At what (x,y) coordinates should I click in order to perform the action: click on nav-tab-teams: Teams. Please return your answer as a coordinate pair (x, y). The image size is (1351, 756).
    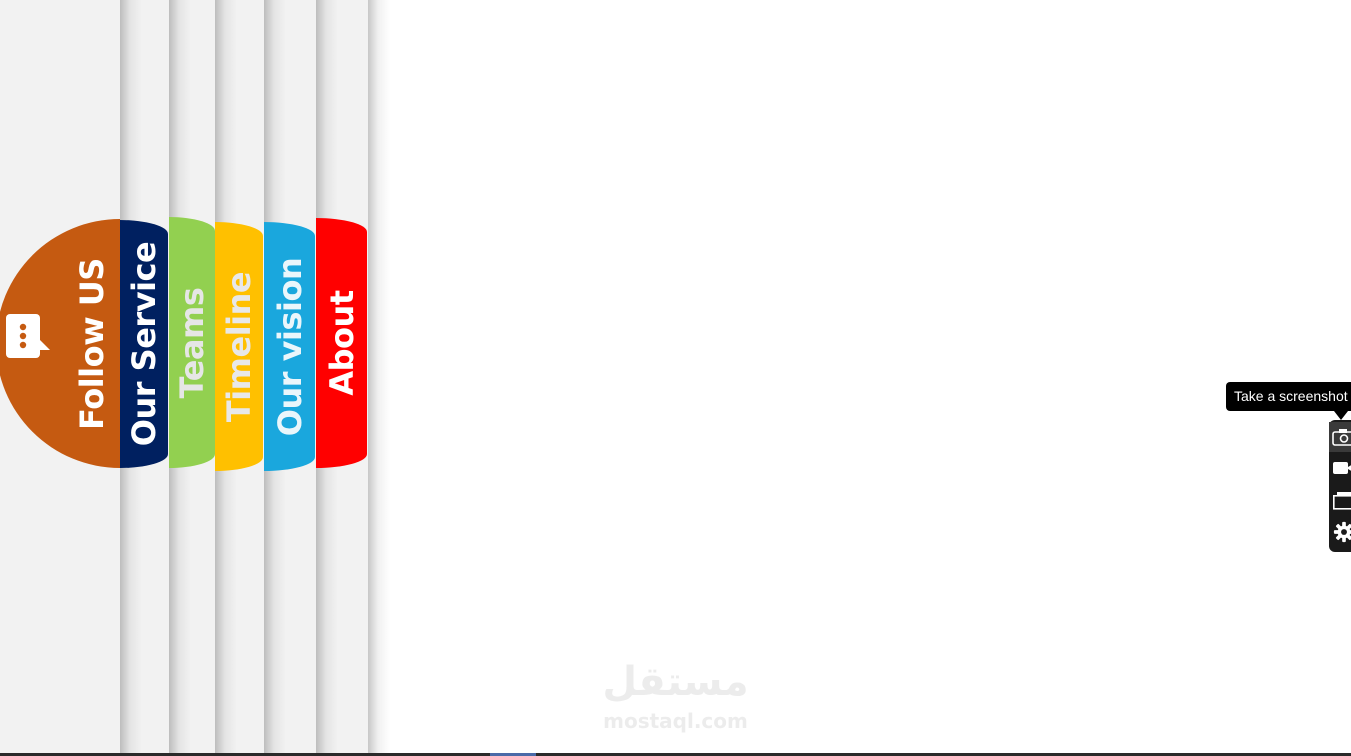
    Looking at the image, I should click on (192, 342).